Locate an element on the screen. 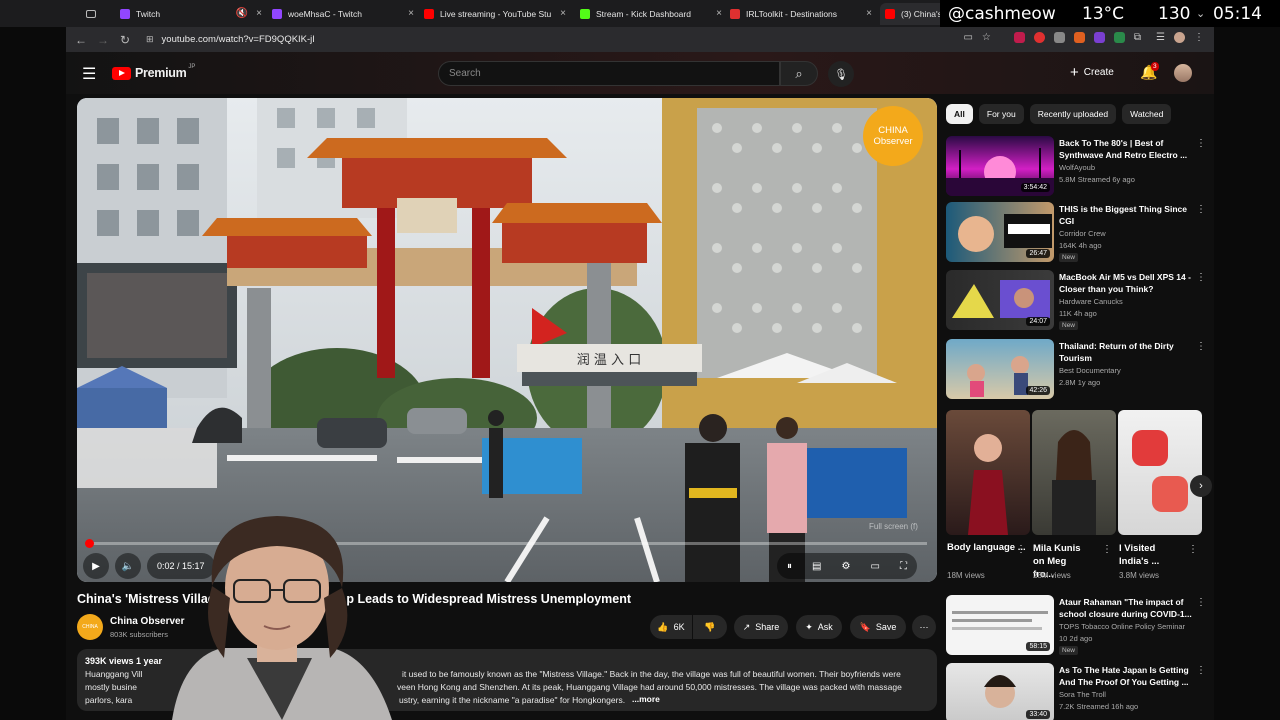  youtube-premium-logo: Premium JP is located at coordinates (153, 72).